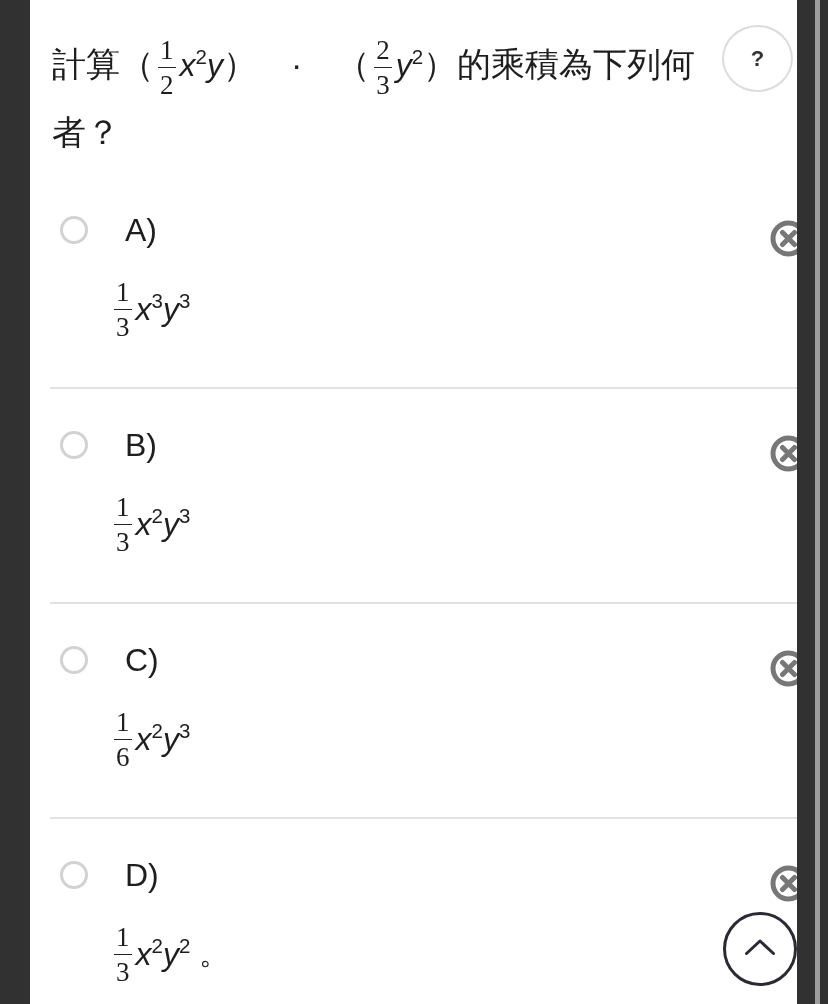 Image resolution: width=828 pixels, height=1004 pixels. What do you see at coordinates (141, 444) in the screenshot?
I see `option-label: B)` at bounding box center [141, 444].